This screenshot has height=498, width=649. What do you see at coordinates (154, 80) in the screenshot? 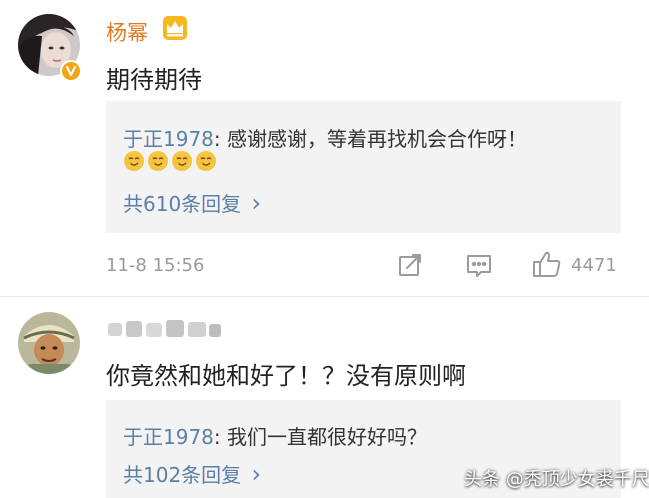
I see `comment1-text: 期待期待` at bounding box center [154, 80].